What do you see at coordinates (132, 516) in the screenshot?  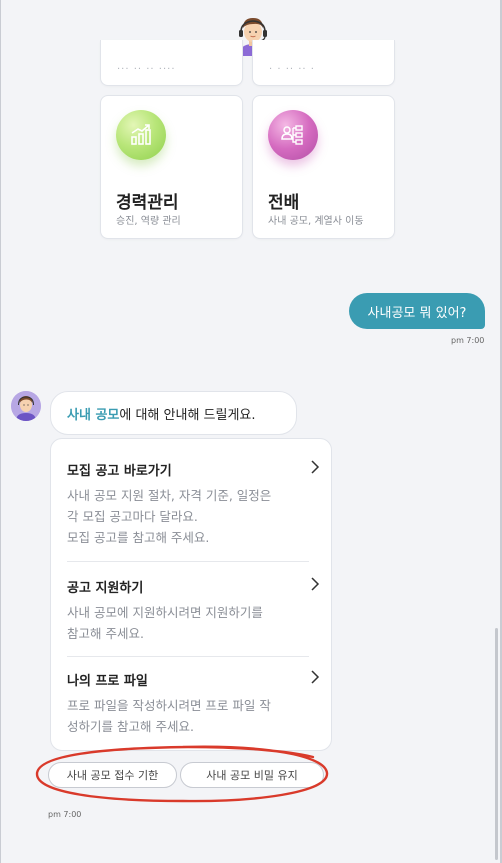 I see `desc-line: 각 모집 공고마다 달라요.` at bounding box center [132, 516].